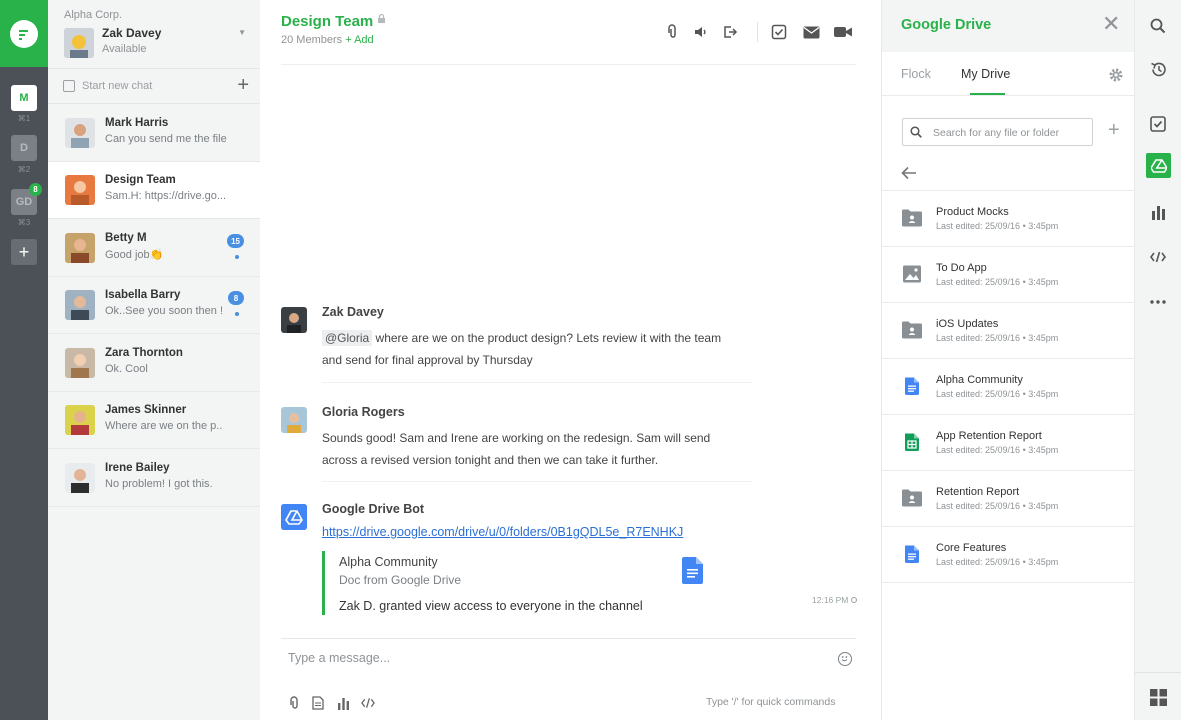 The width and height of the screenshot is (1181, 720). What do you see at coordinates (1008, 95) in the screenshot?
I see `tabs-divider` at bounding box center [1008, 95].